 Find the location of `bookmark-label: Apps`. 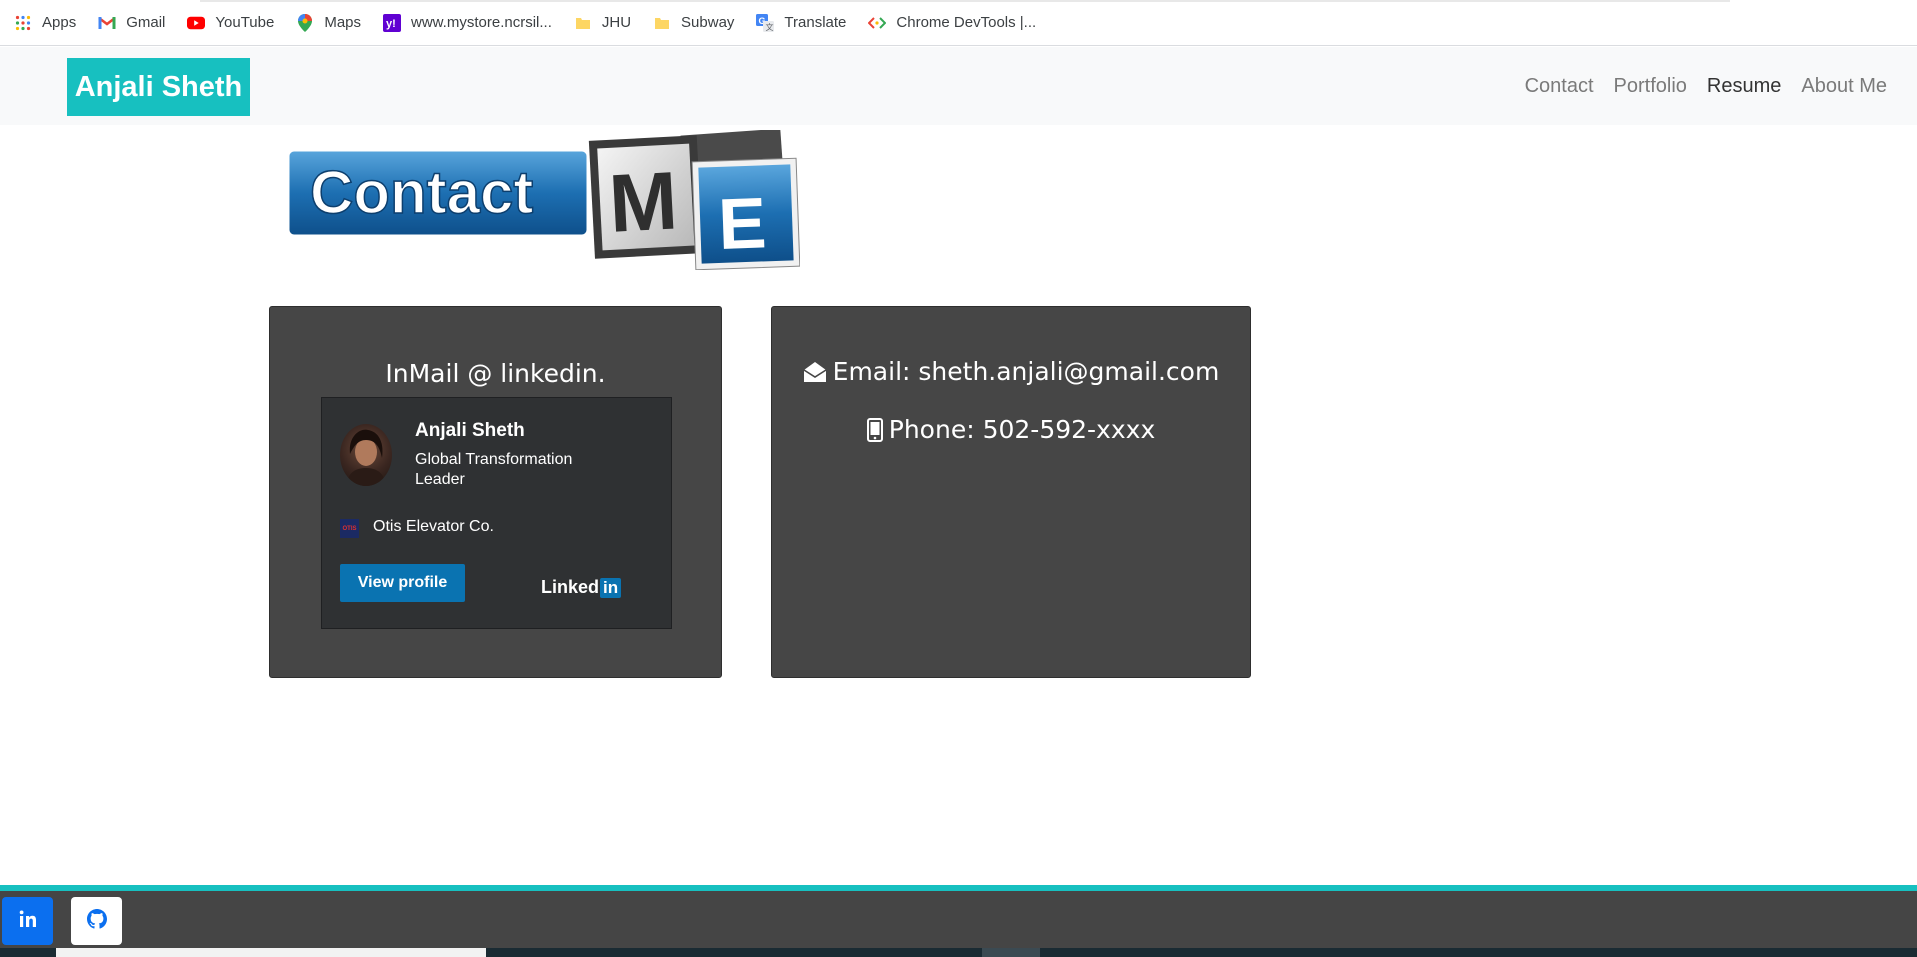

bookmark-label: Apps is located at coordinates (59, 22).